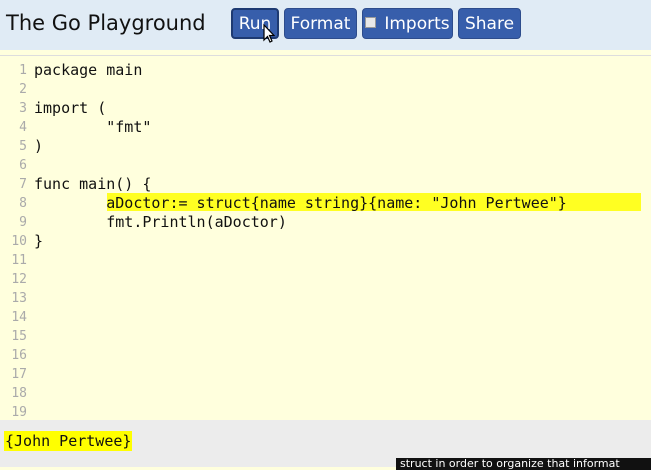 The height and width of the screenshot is (470, 651). What do you see at coordinates (19, 393) in the screenshot?
I see `line-number: 18` at bounding box center [19, 393].